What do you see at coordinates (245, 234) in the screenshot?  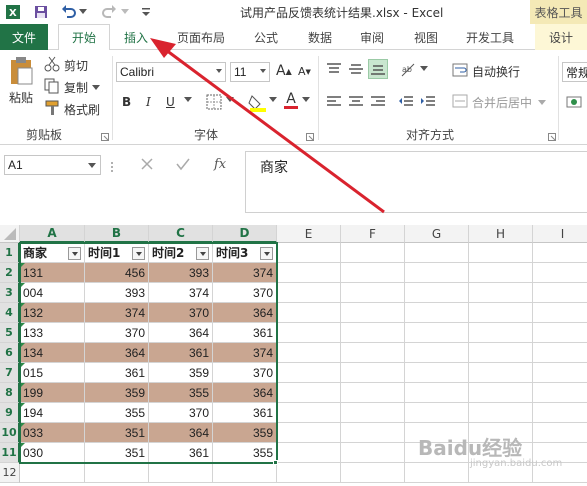 I see `column-header-d: D` at bounding box center [245, 234].